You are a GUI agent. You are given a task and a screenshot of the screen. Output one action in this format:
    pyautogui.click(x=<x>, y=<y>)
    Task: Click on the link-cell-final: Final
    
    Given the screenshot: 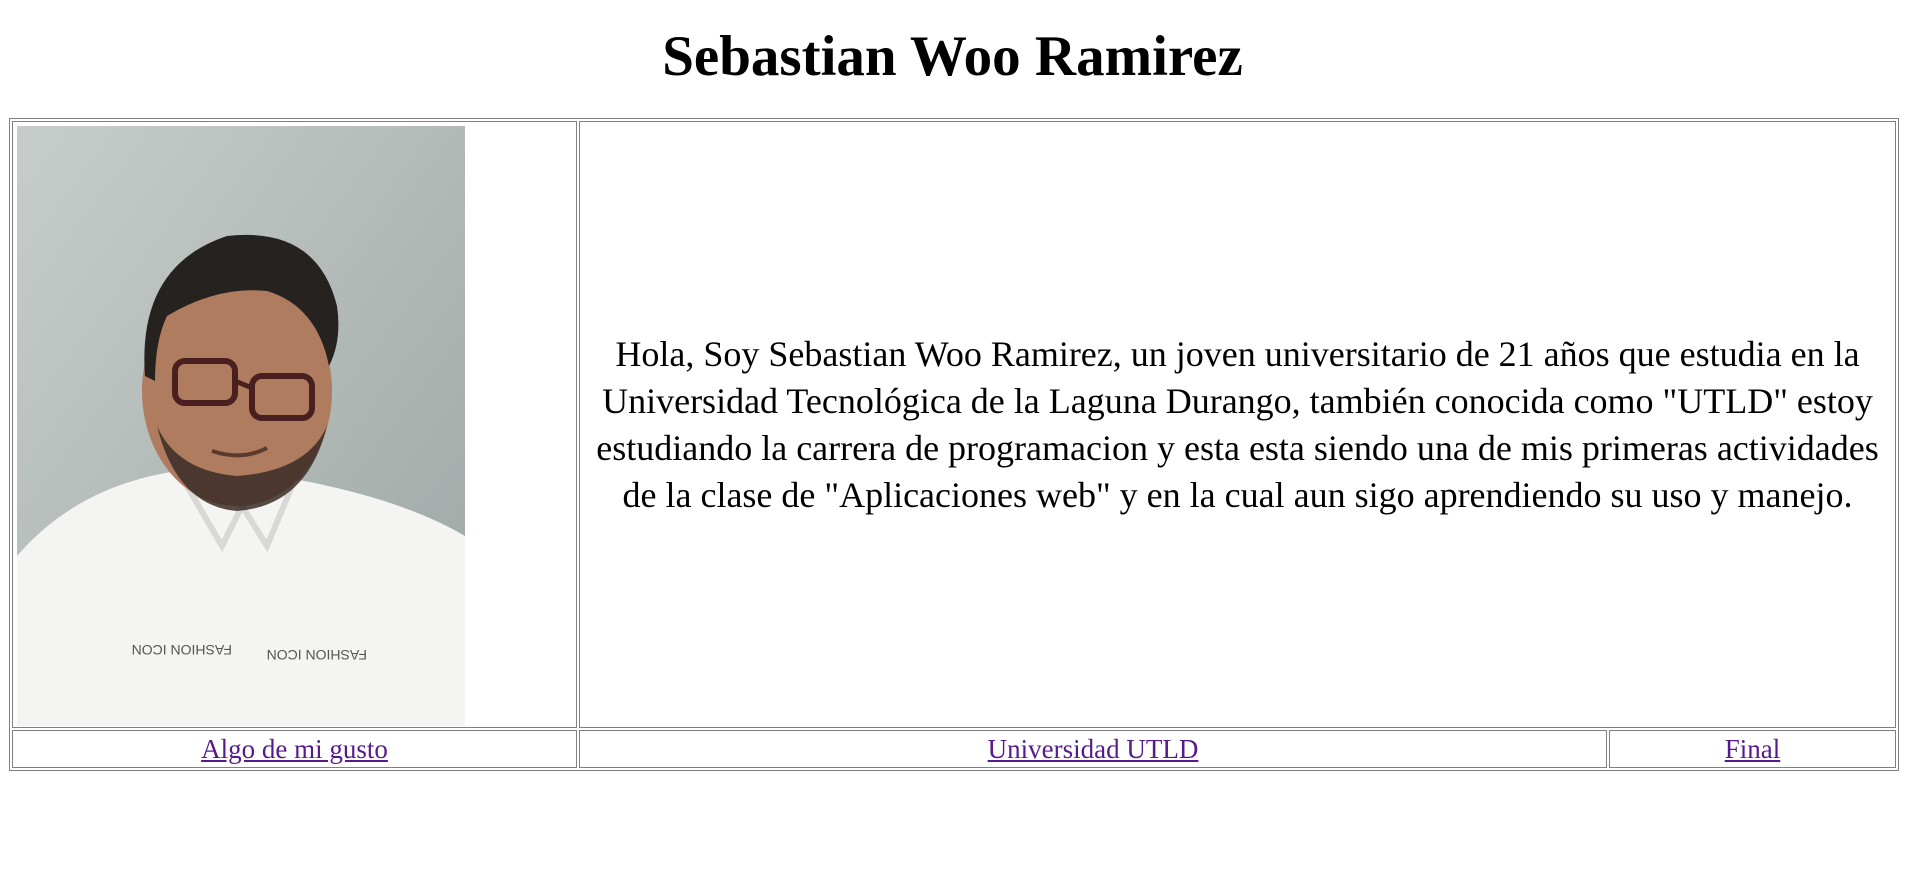 What is the action you would take?
    pyautogui.click(x=1752, y=749)
    